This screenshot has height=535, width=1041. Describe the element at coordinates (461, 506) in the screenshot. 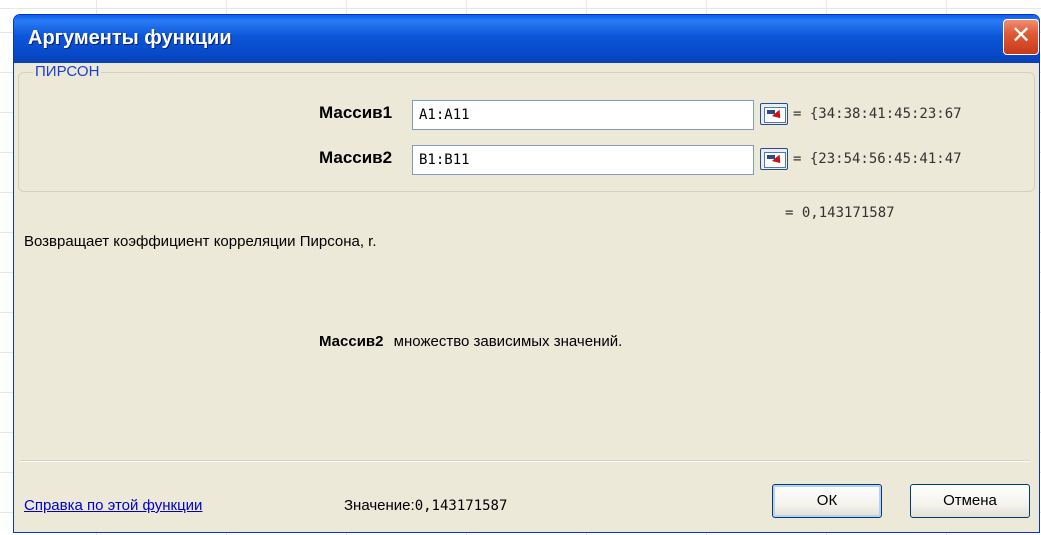

I see `result-value-number: 0,143171587` at that location.